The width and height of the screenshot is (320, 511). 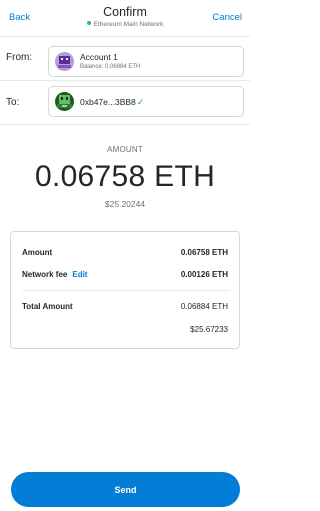 I want to click on recipient-avatar, so click(x=64, y=101).